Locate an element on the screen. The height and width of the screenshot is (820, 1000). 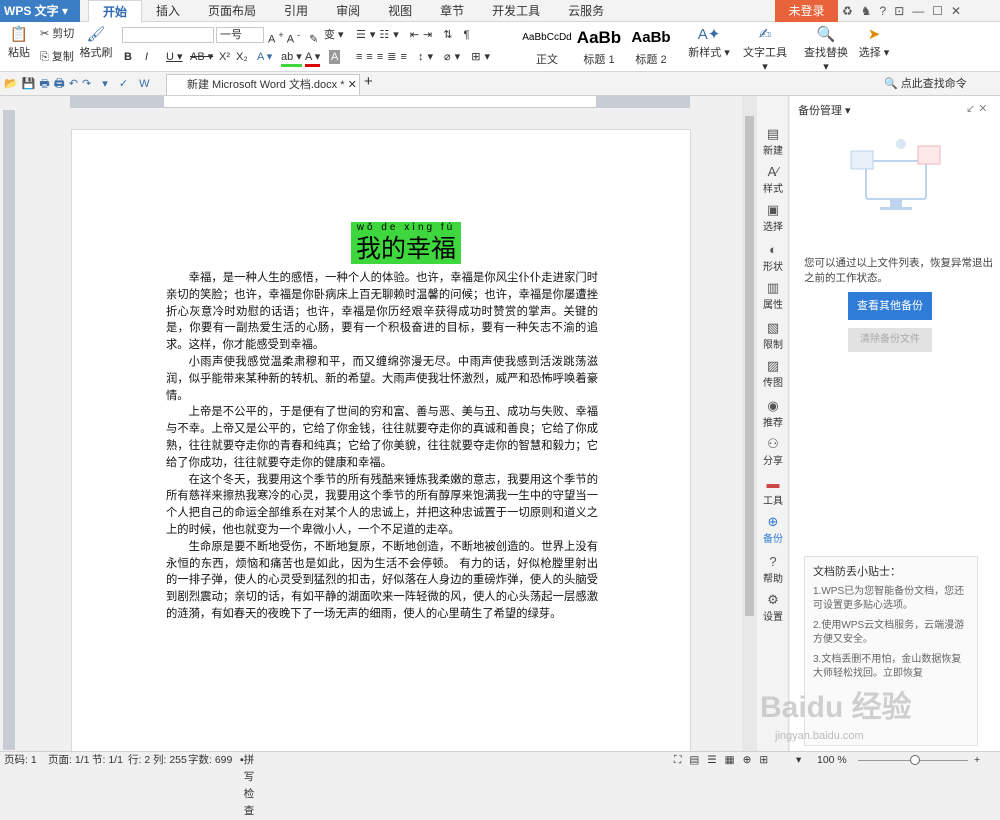
help-icon: ? is located at coordinates (883, 11).